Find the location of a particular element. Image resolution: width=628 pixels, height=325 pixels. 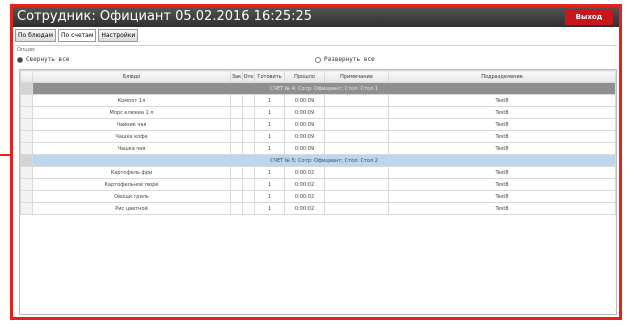

cell-dish: Чайник чая is located at coordinates (131, 124).